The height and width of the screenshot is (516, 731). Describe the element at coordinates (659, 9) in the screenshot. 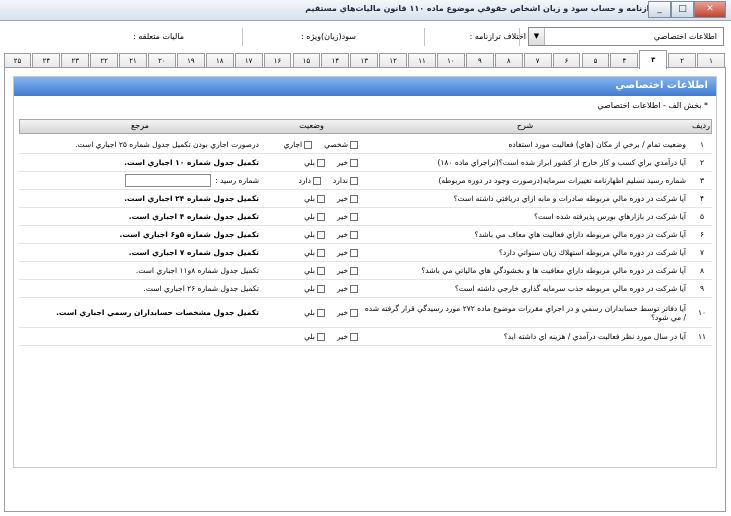

I see `minimize-button: _` at that location.